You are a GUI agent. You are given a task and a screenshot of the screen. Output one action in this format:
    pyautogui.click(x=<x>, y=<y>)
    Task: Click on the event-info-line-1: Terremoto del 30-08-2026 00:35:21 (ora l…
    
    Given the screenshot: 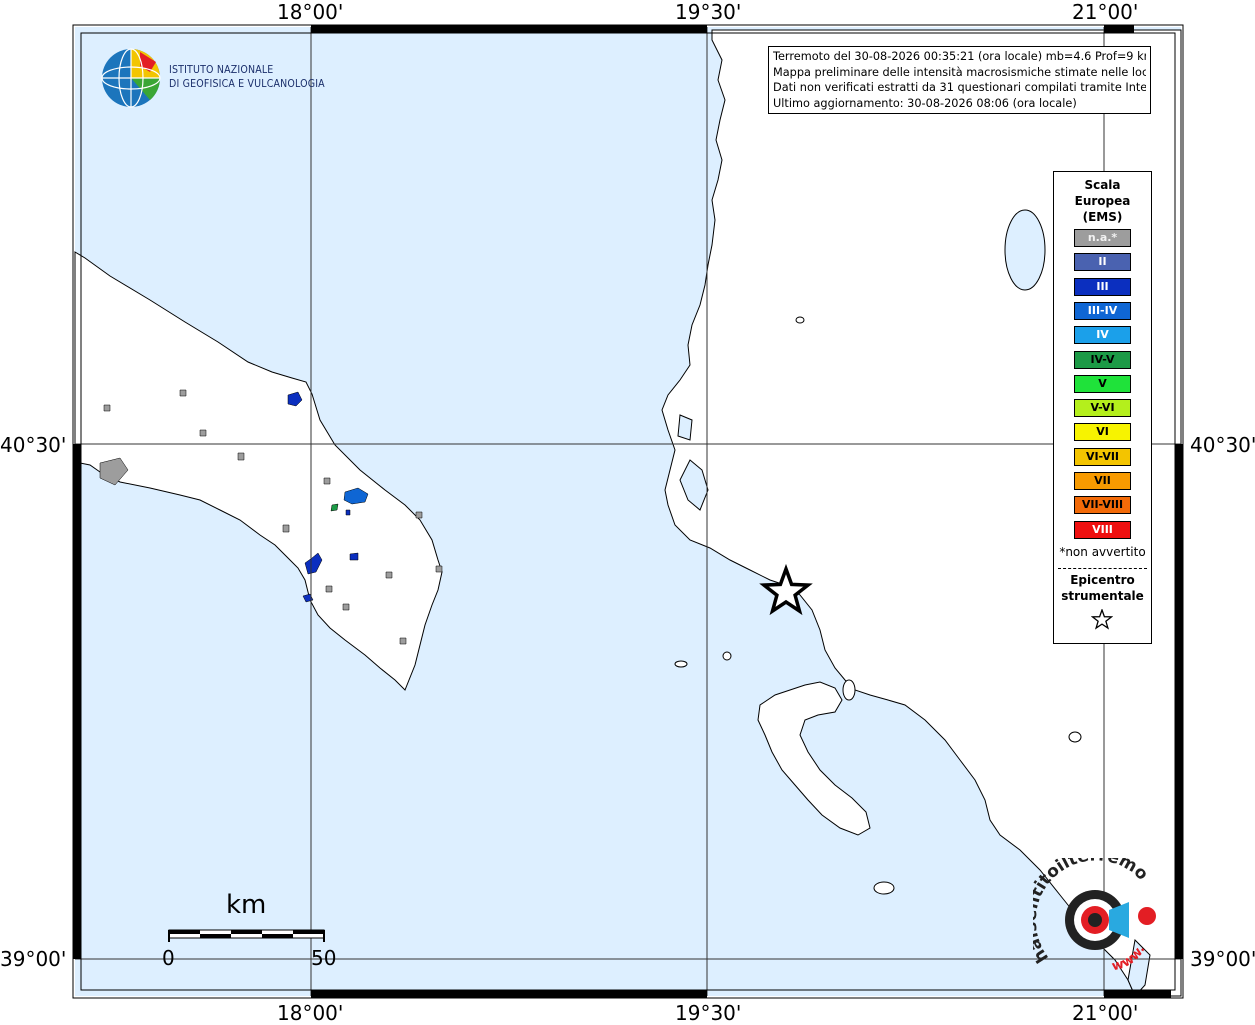 What is the action you would take?
    pyautogui.click(x=959, y=56)
    